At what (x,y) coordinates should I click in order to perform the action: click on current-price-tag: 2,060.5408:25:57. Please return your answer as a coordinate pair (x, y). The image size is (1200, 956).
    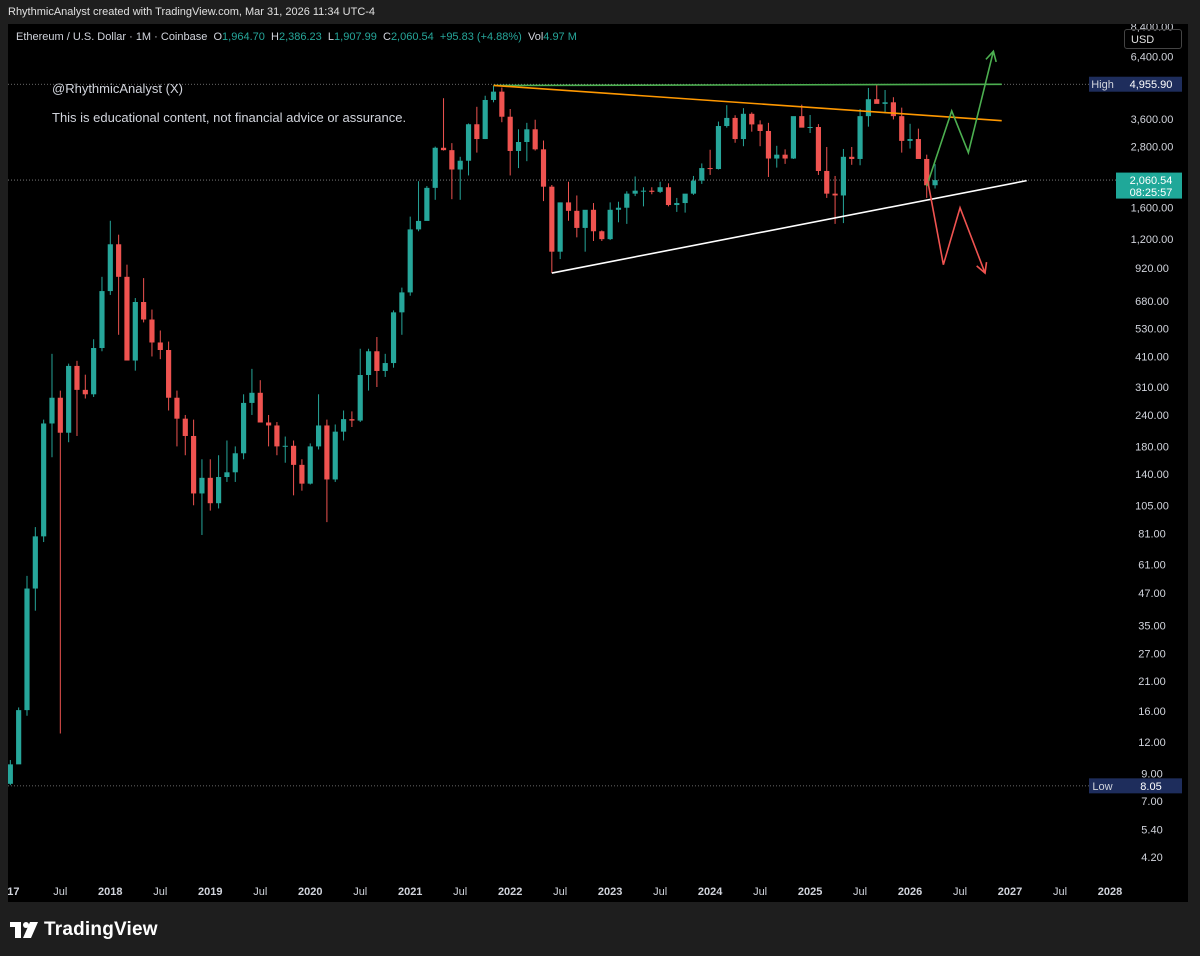
    Looking at the image, I should click on (1149, 185).